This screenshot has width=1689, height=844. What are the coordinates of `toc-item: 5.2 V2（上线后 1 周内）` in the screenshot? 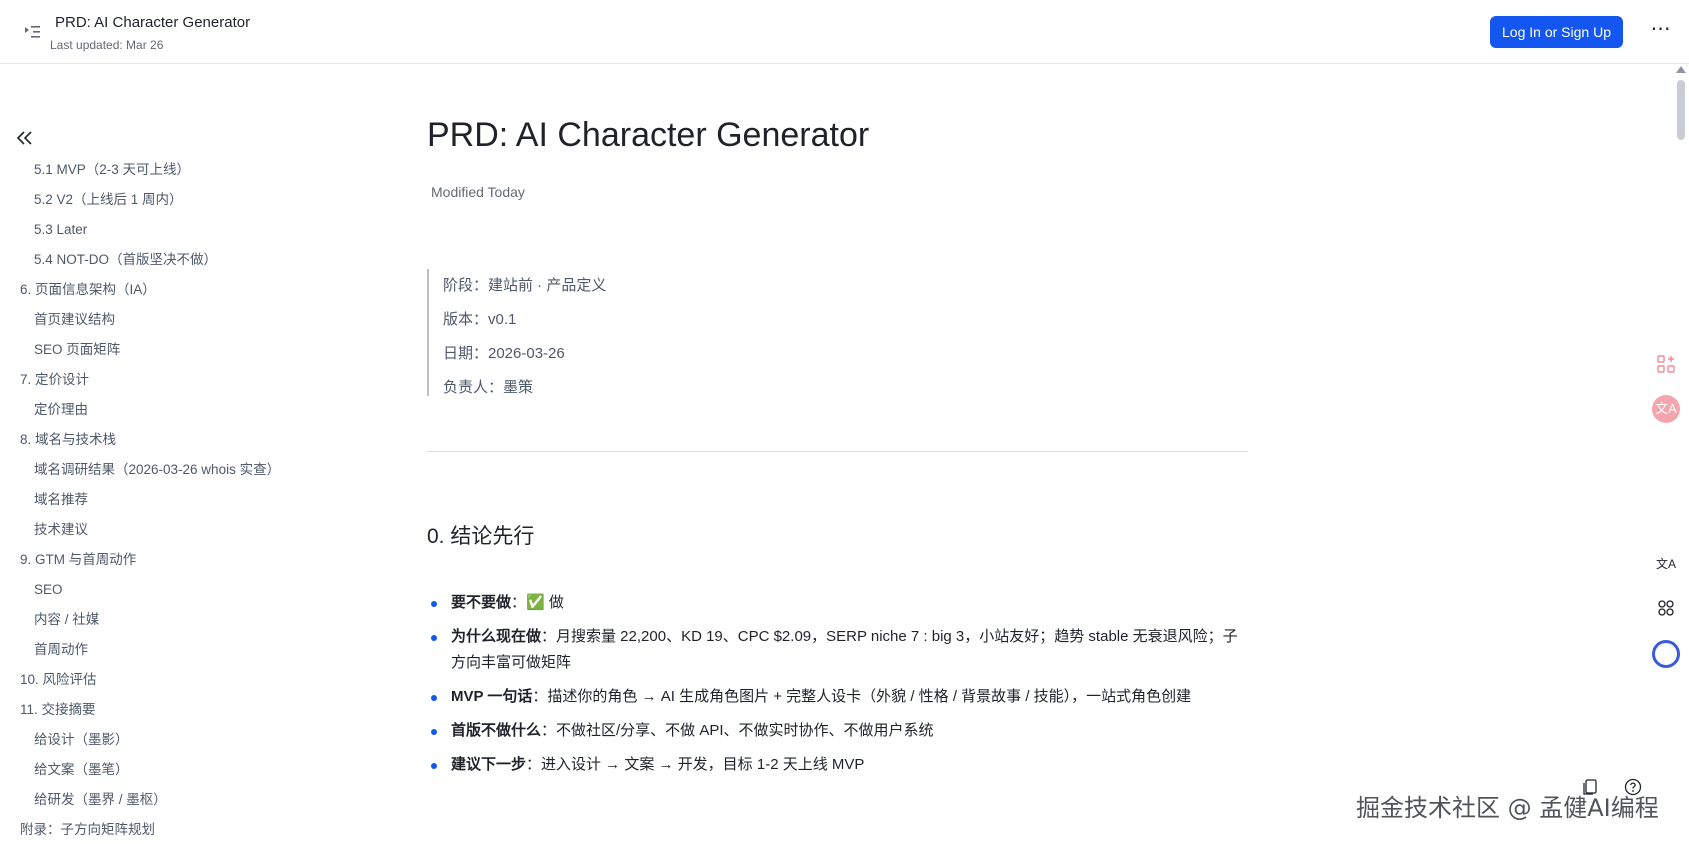 It's located at (165, 200).